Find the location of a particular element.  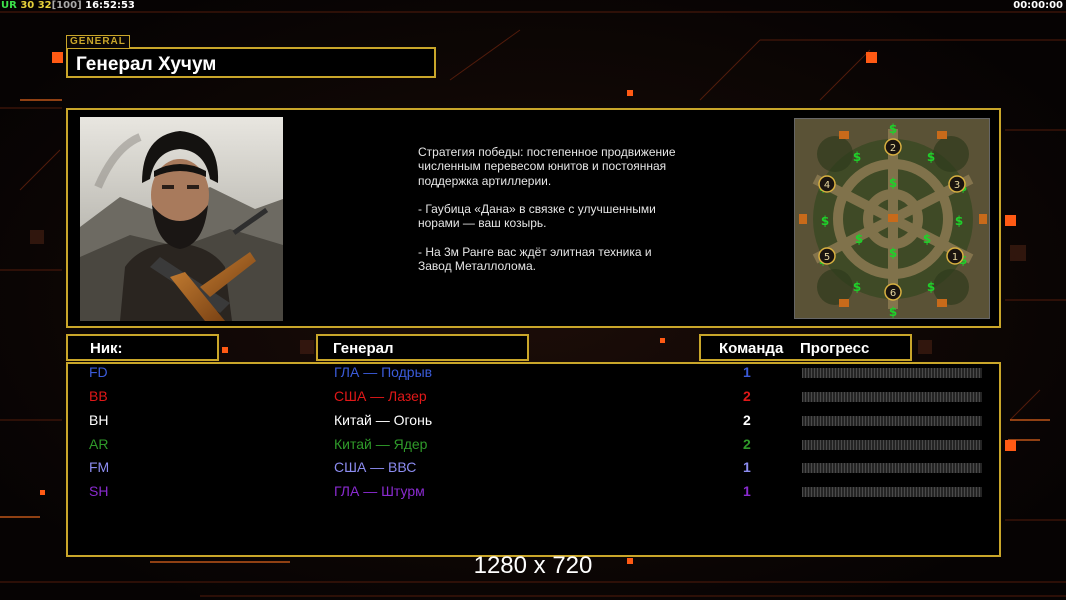

start-position-6: 6 is located at coordinates (893, 293).